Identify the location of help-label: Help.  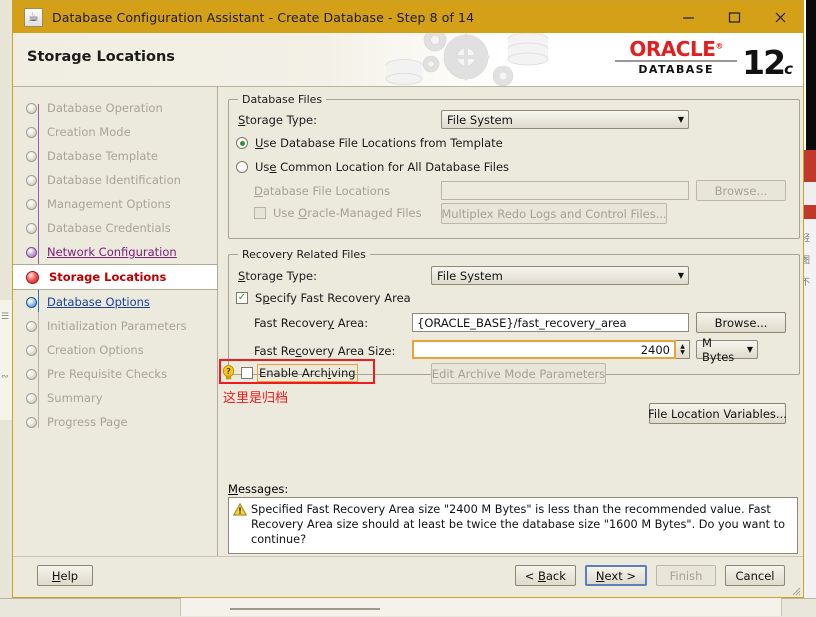
(65, 575).